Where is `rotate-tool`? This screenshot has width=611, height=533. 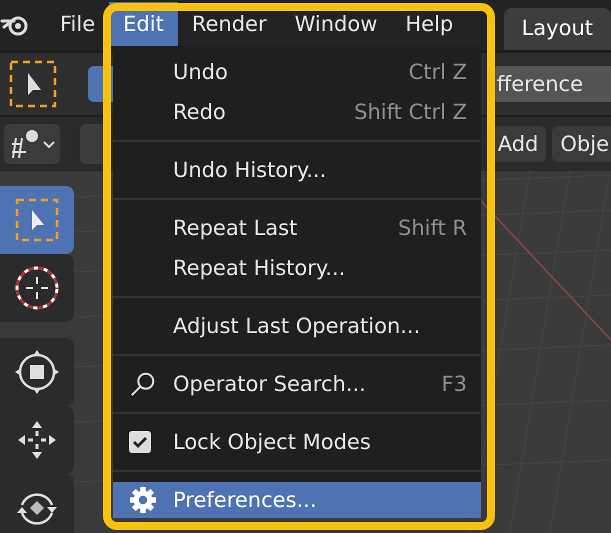
rotate-tool is located at coordinates (37, 503).